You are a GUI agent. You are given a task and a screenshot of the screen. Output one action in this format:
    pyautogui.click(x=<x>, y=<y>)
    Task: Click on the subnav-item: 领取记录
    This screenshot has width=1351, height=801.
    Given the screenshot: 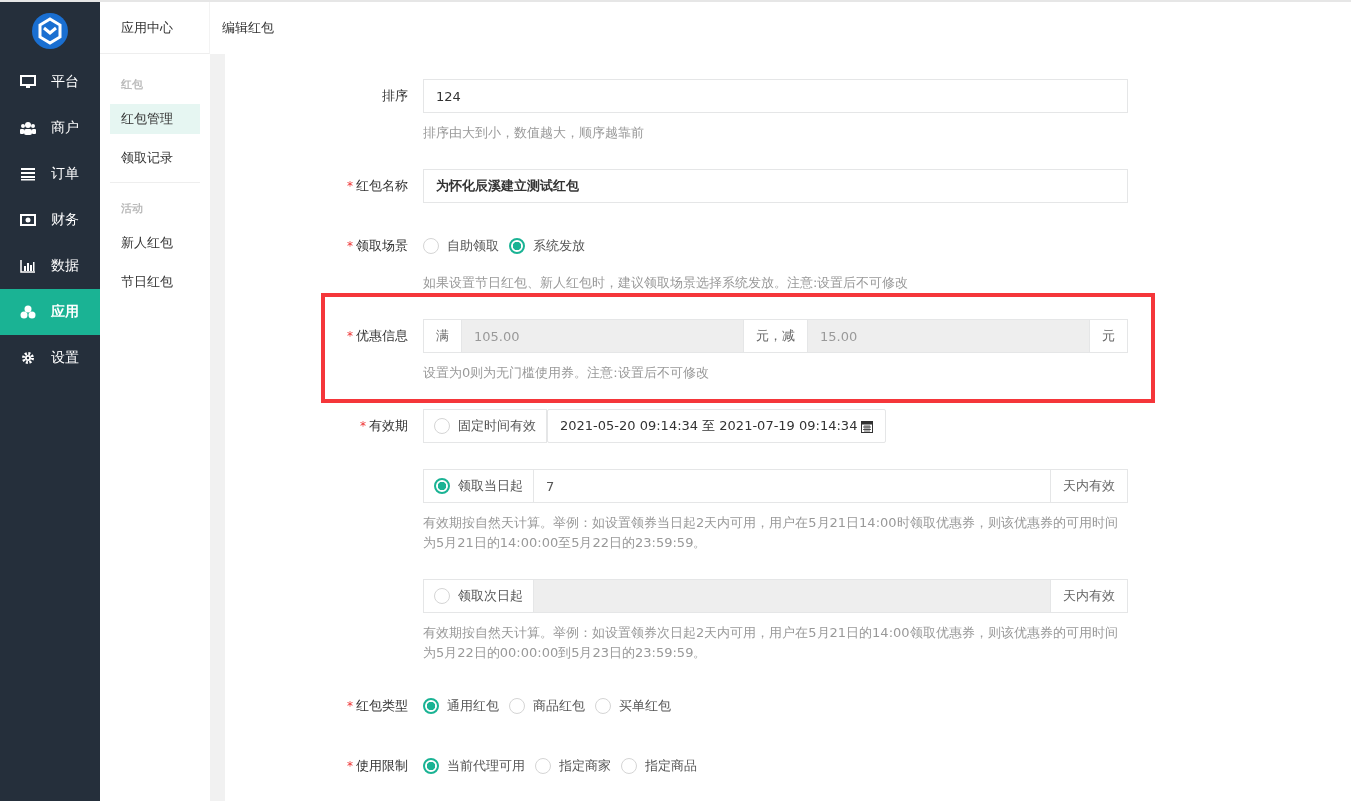 What is the action you would take?
    pyautogui.click(x=155, y=158)
    